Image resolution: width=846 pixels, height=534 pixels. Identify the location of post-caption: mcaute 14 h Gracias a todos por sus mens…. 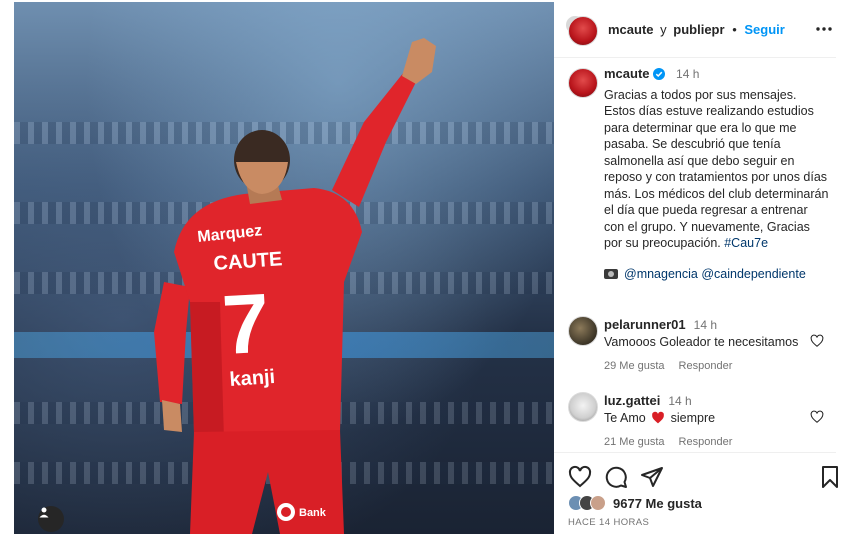
(699, 174).